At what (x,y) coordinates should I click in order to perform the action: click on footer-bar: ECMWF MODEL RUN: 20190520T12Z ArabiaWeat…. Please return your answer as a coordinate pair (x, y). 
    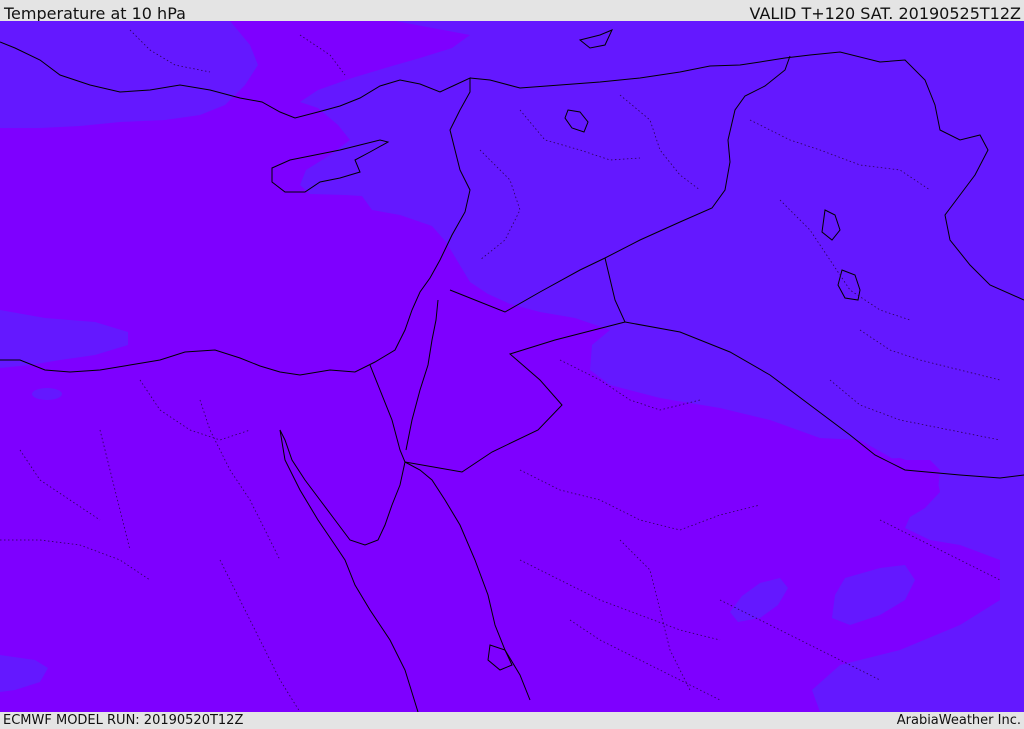
    Looking at the image, I should click on (512, 720).